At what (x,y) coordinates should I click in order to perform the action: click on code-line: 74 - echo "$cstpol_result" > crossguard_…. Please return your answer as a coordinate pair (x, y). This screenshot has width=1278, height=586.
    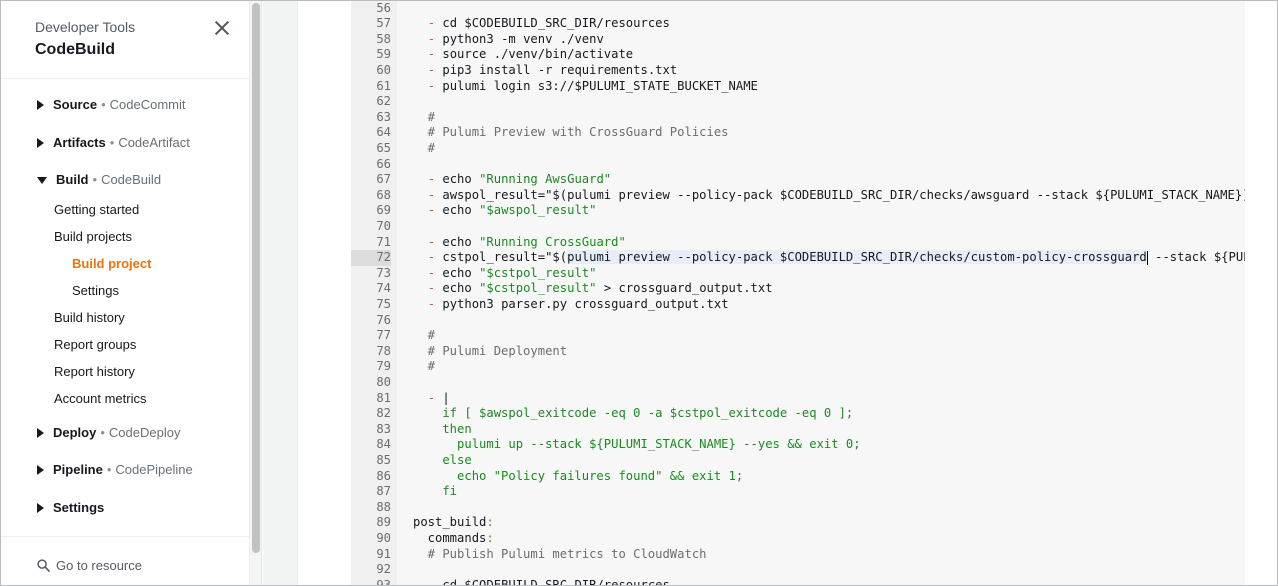
    Looking at the image, I should click on (805, 289).